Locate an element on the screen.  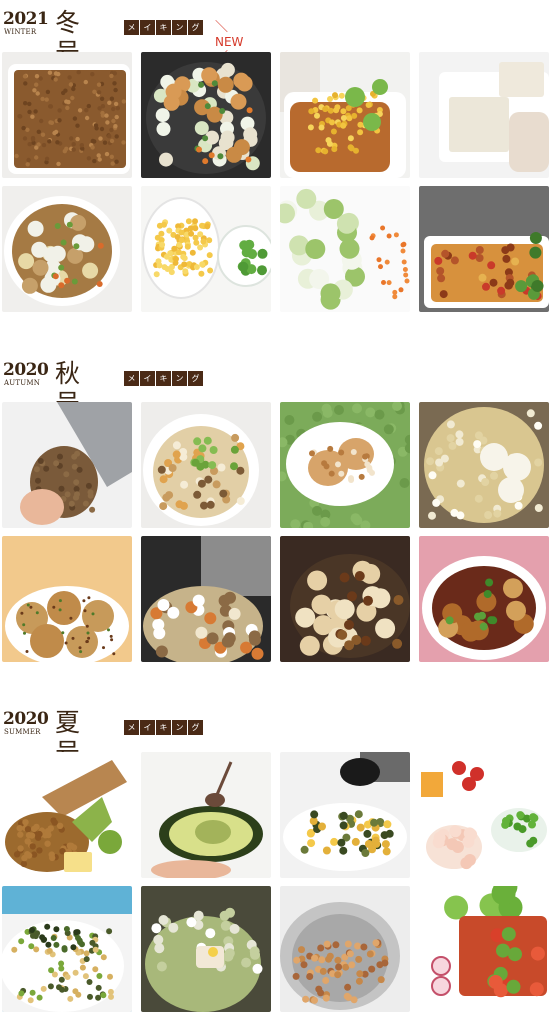
thumbnail-pasta-plate is located at coordinates (67, 949).